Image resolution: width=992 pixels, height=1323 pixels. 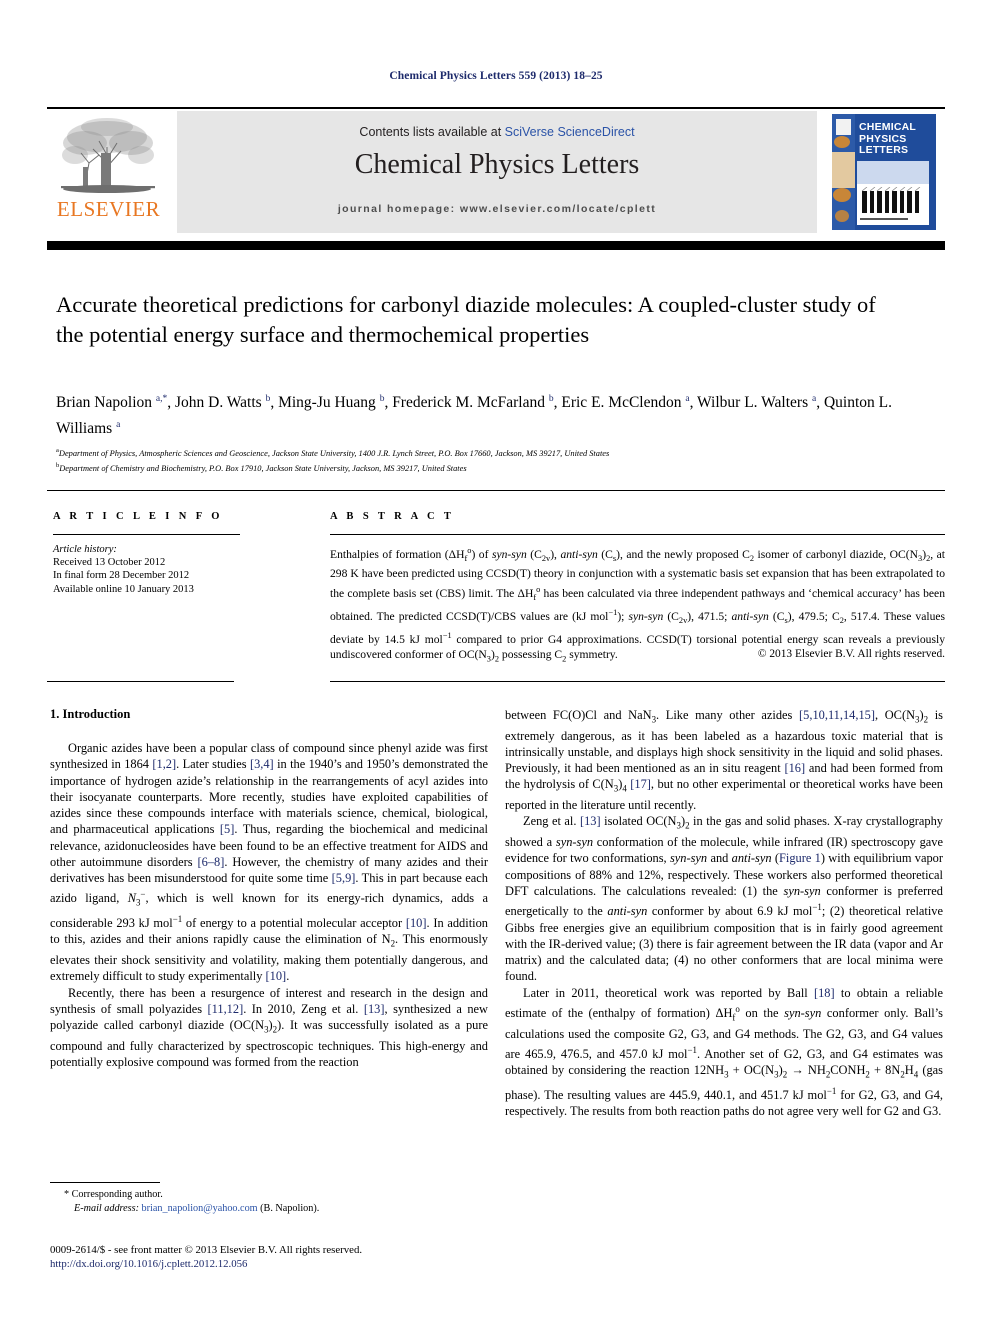 I want to click on article-info-heading: A R T I C L E I N F O, so click(x=138, y=516).